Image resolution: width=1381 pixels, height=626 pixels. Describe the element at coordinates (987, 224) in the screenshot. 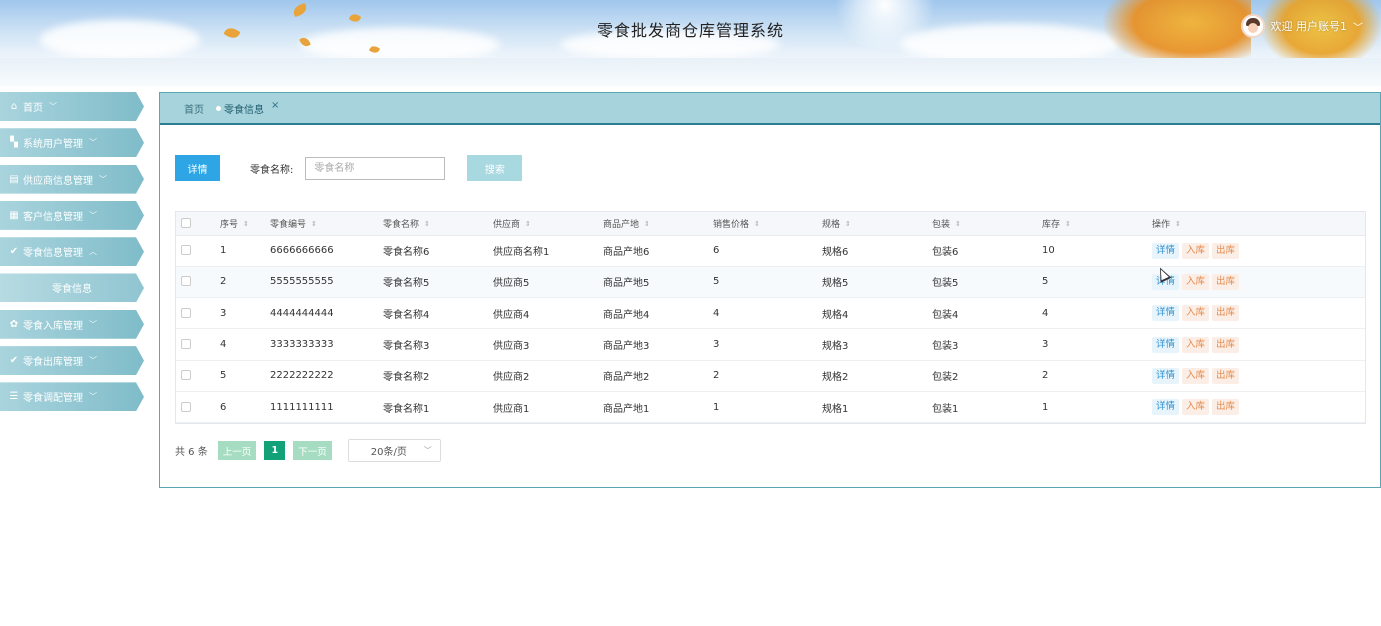

I see `column-header-pack: 包装 ⇕` at that location.